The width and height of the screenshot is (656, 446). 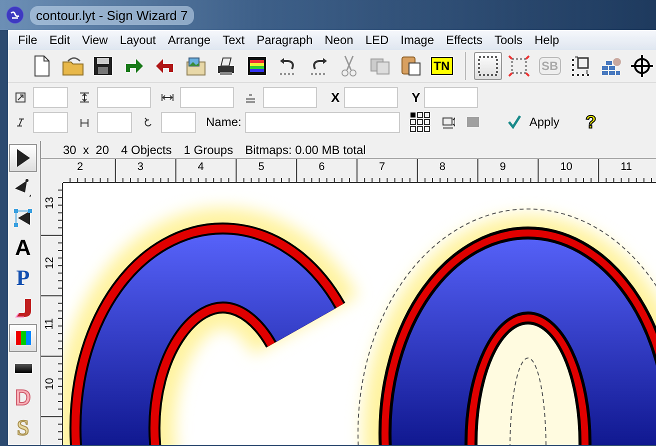 What do you see at coordinates (533, 122) in the screenshot?
I see `apply-button: Apply` at bounding box center [533, 122].